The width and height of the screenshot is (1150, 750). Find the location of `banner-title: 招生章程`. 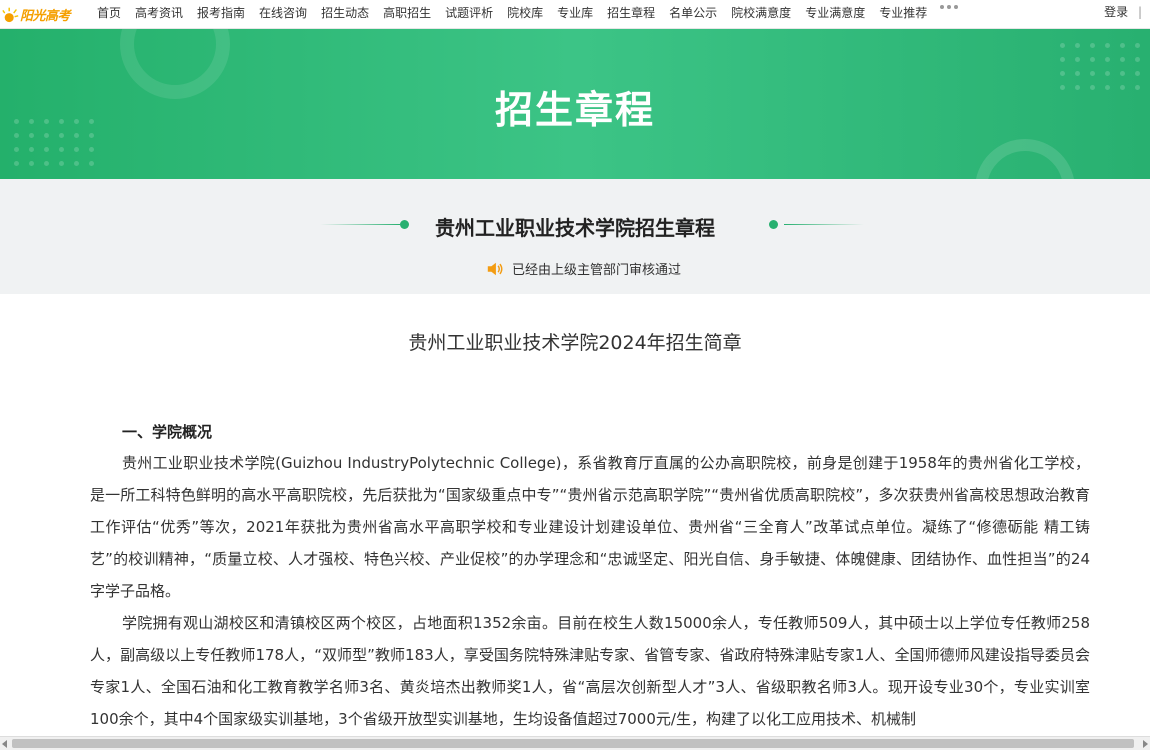

banner-title: 招生章程 is located at coordinates (574, 110).